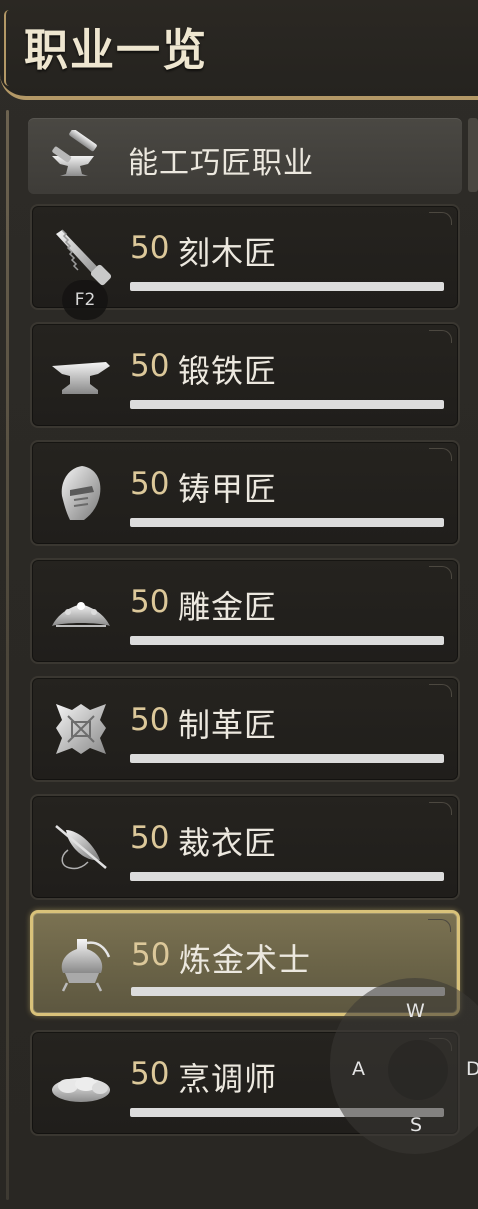  I want to click on category-header-crafters: 能工巧匠职业, so click(245, 156).